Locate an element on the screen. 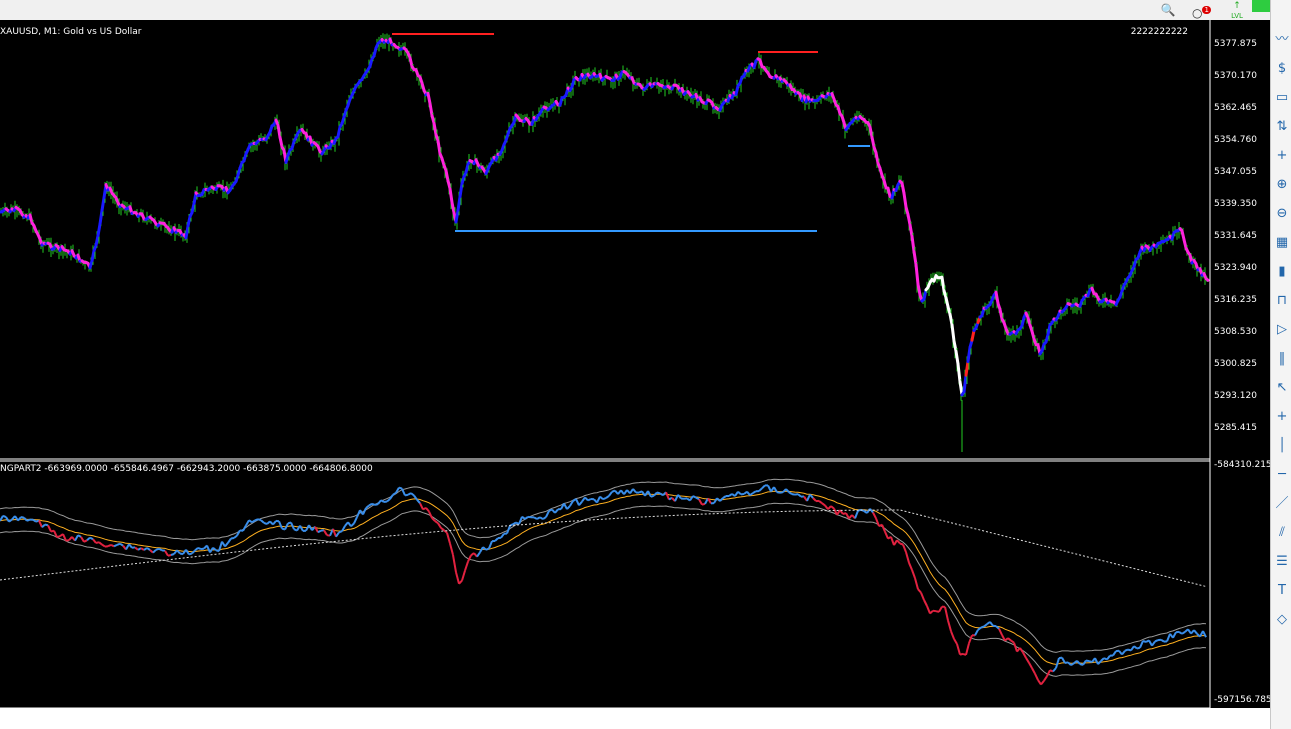 This screenshot has width=1291, height=729. trend-line-icon: ／ is located at coordinates (1282, 504).